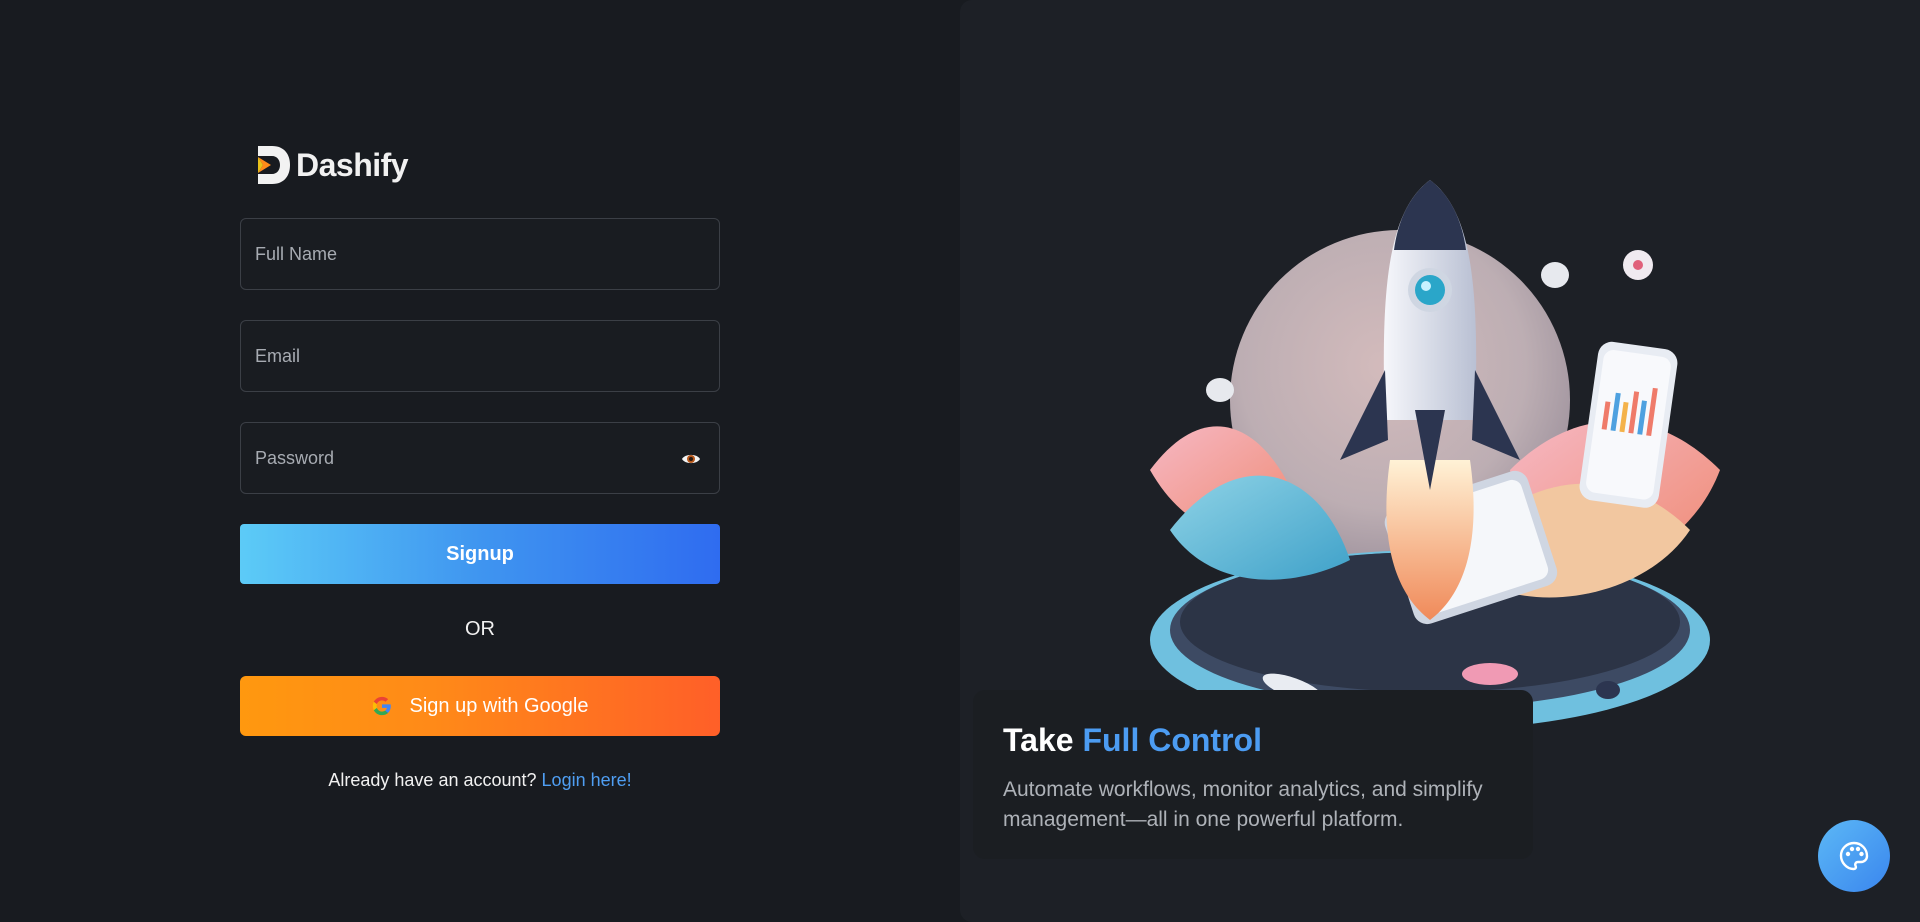 The width and height of the screenshot is (1920, 922). What do you see at coordinates (480, 554) in the screenshot?
I see `signup-button: Signup` at bounding box center [480, 554].